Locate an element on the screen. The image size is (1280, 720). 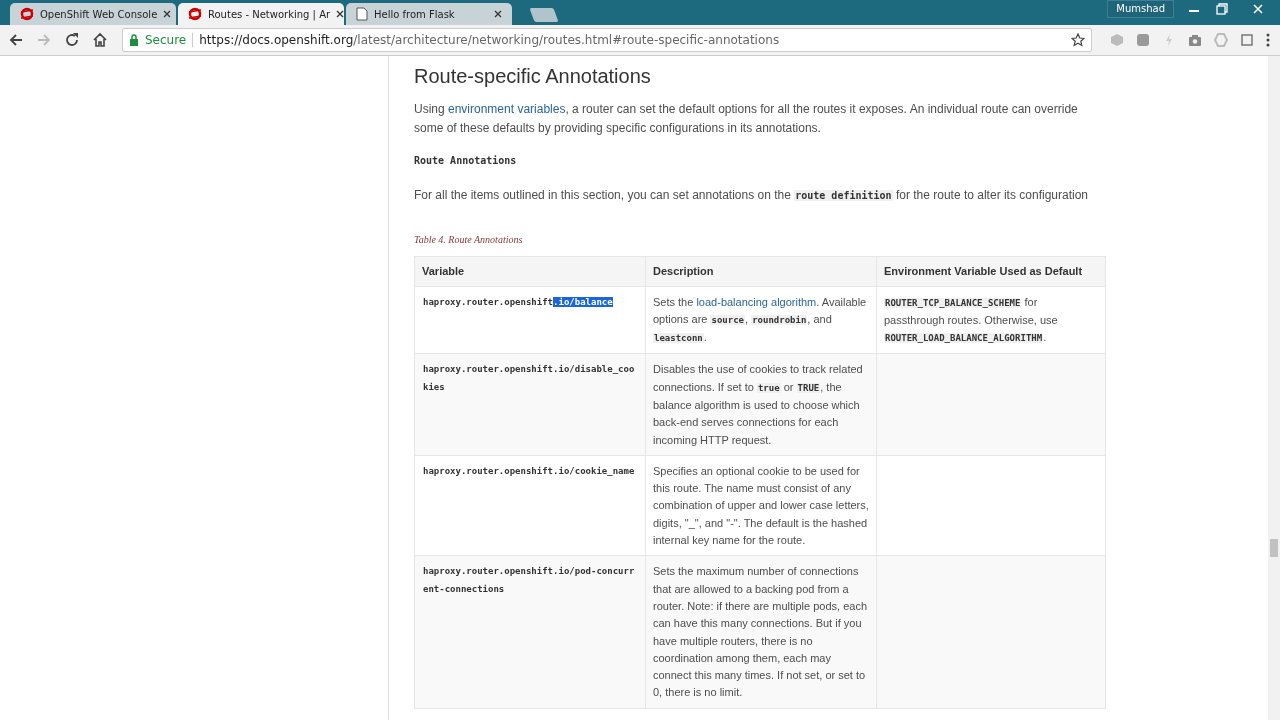
column-header: Description is located at coordinates (761, 271).